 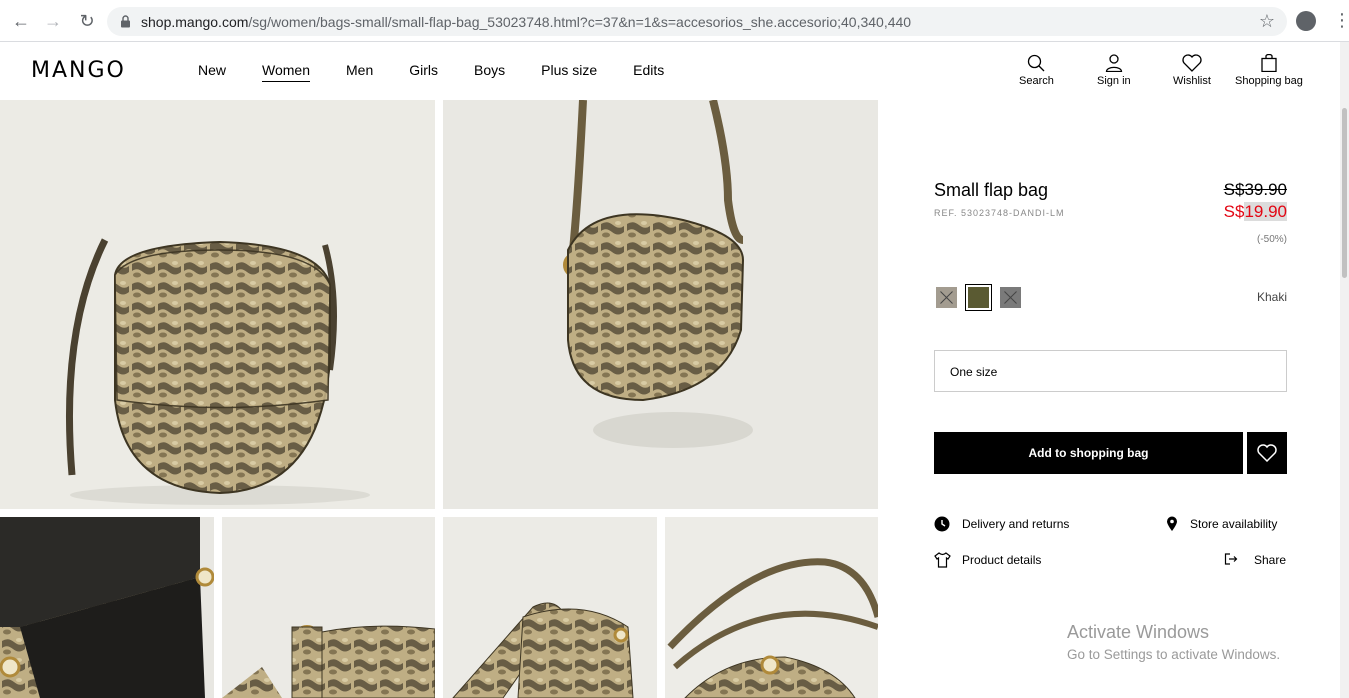 What do you see at coordinates (53, 21) in the screenshot?
I see `forward-arrow-icon: →` at bounding box center [53, 21].